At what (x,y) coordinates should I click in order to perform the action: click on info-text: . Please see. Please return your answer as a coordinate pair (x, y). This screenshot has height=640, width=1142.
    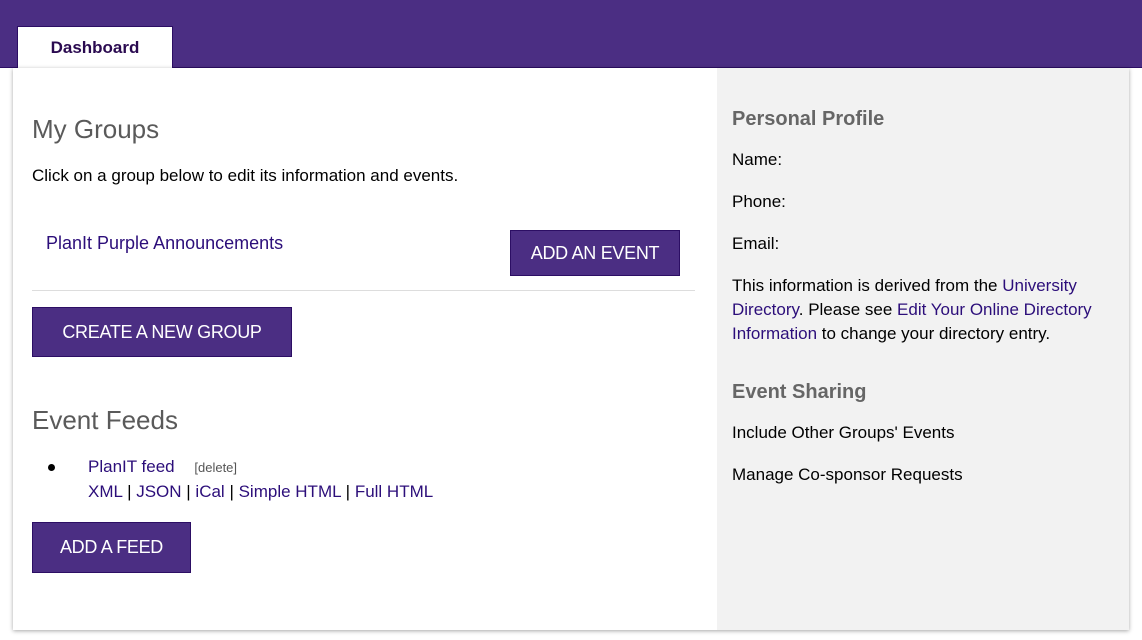
    Looking at the image, I should click on (848, 309).